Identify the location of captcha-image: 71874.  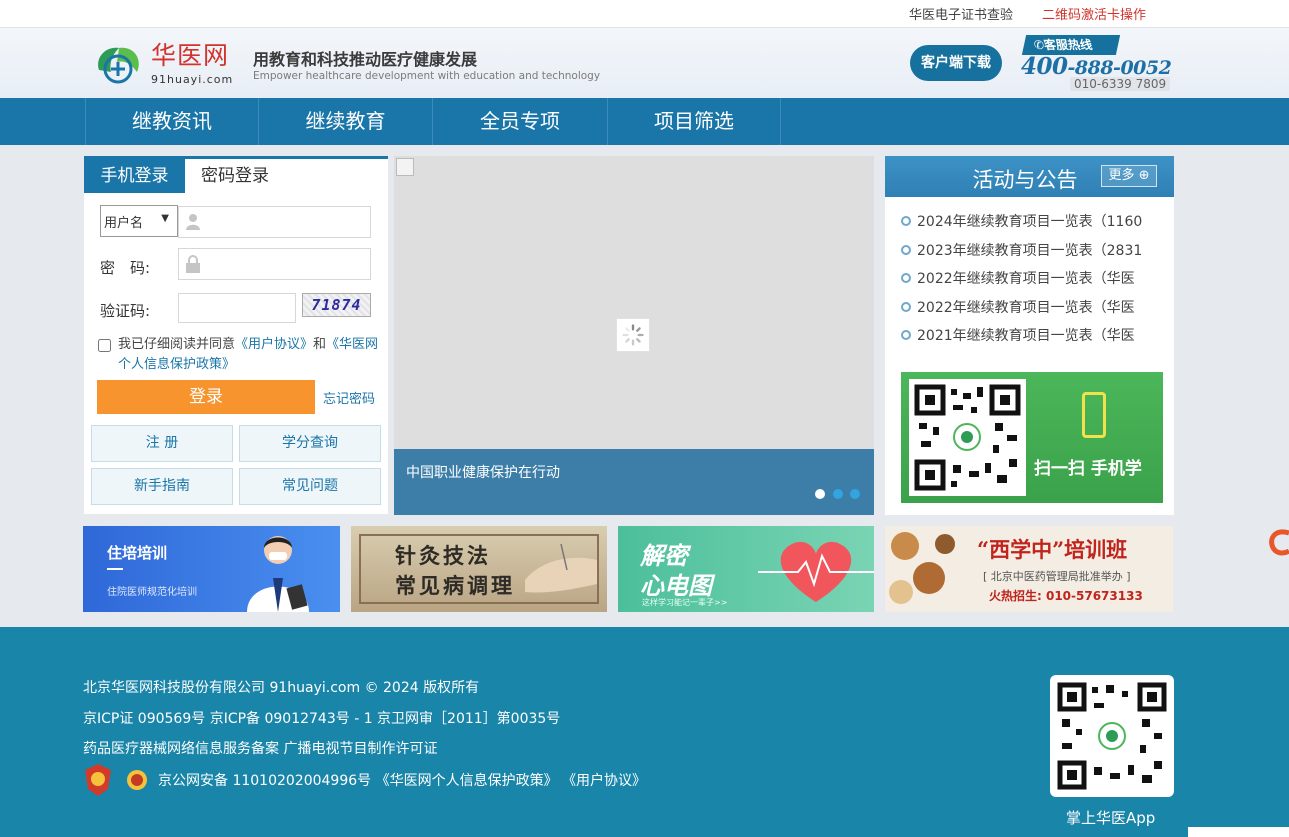
(336, 305).